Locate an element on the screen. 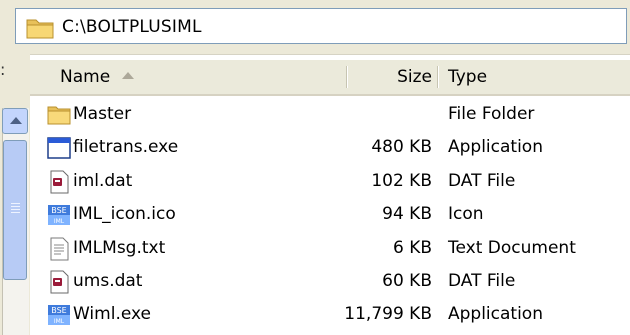  file-name: IMLMsg.txt is located at coordinates (119, 247).